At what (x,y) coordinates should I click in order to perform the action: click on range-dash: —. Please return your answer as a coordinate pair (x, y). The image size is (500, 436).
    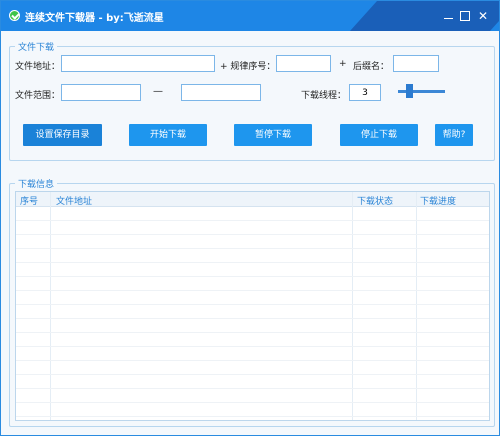
    Looking at the image, I should click on (158, 91).